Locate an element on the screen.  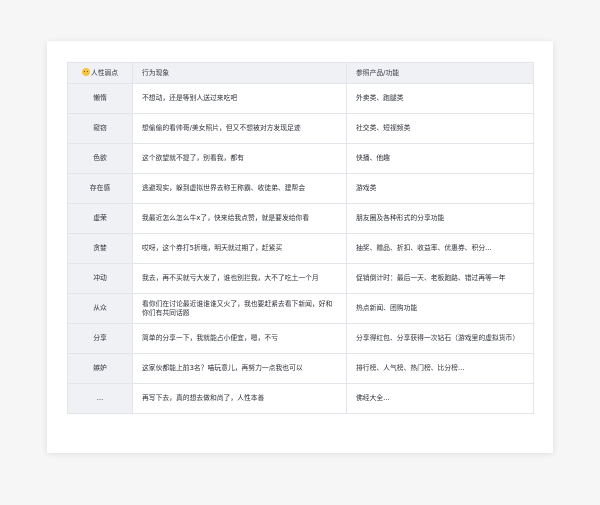
behavior-cell: 这个欲望就不提了，别看我，都有 is located at coordinates (239, 158).